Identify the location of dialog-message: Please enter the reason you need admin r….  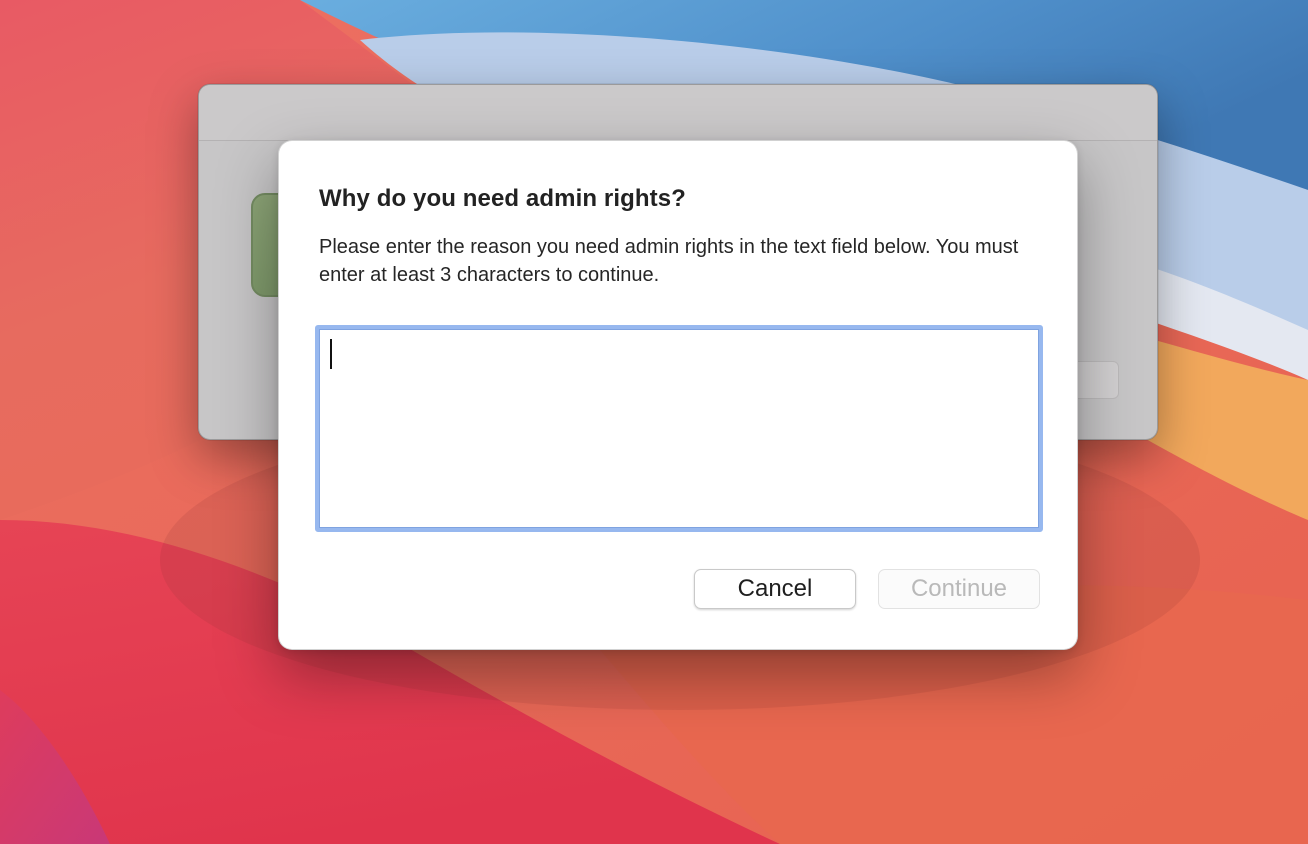
(669, 261).